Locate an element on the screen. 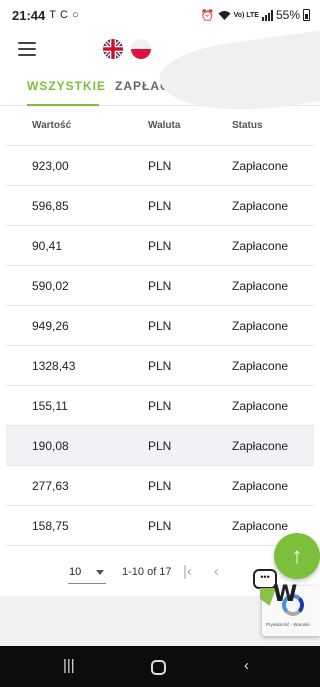 Image resolution: width=320 pixels, height=687 pixels. prev-page-icon: ‹ is located at coordinates (216, 571).